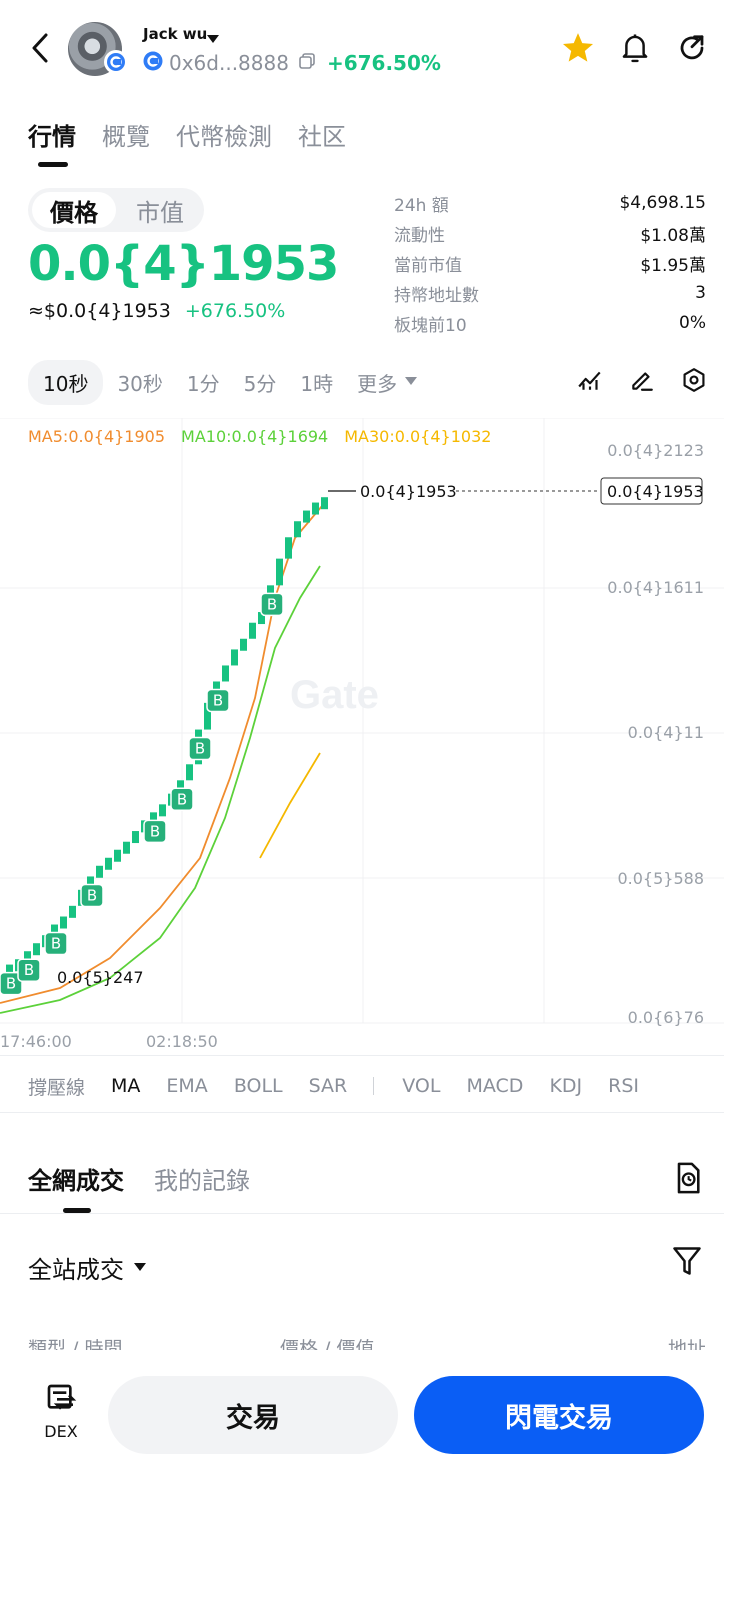 This screenshot has width=750, height=1604. What do you see at coordinates (202, 1178) in the screenshot?
I see `tab-my-records: 我的記錄` at bounding box center [202, 1178].